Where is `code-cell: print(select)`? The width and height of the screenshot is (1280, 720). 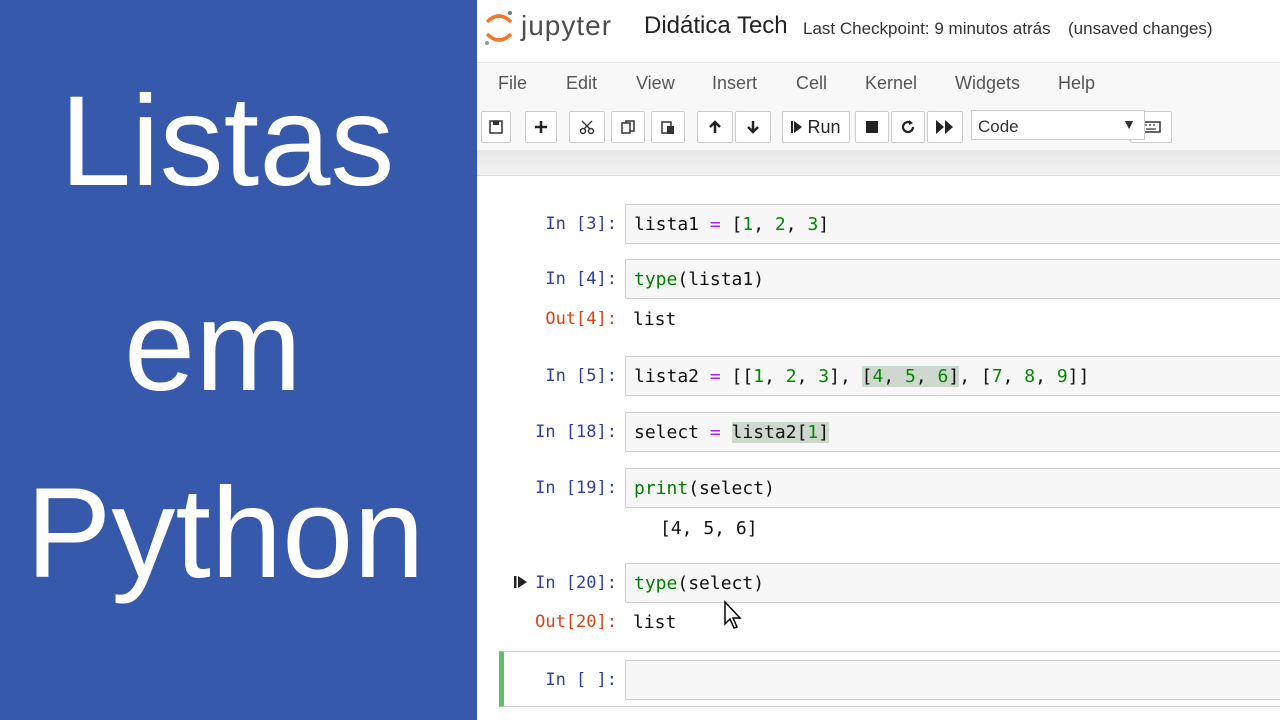
code-cell: print(select) is located at coordinates (952, 488).